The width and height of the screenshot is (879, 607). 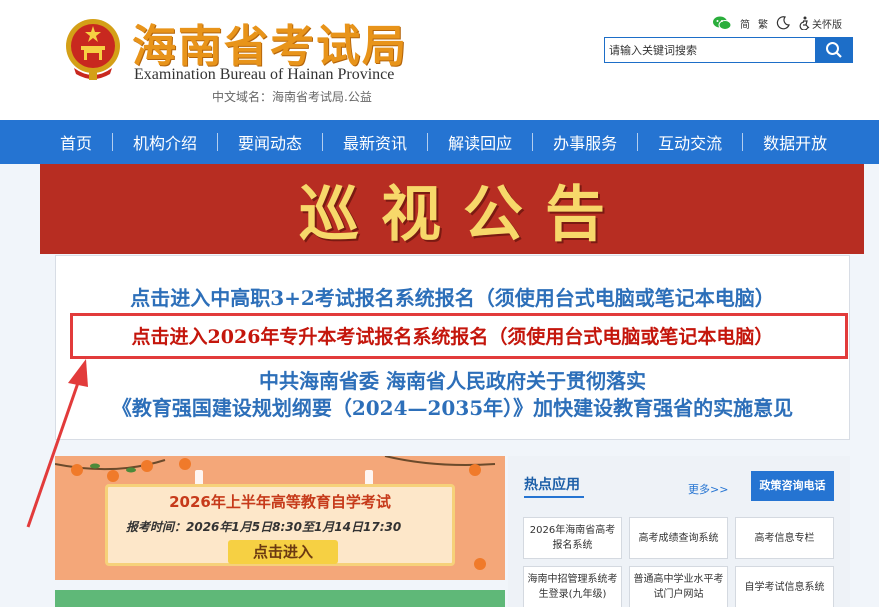 I want to click on traditional-chinese-link: 繁, so click(x=763, y=23).